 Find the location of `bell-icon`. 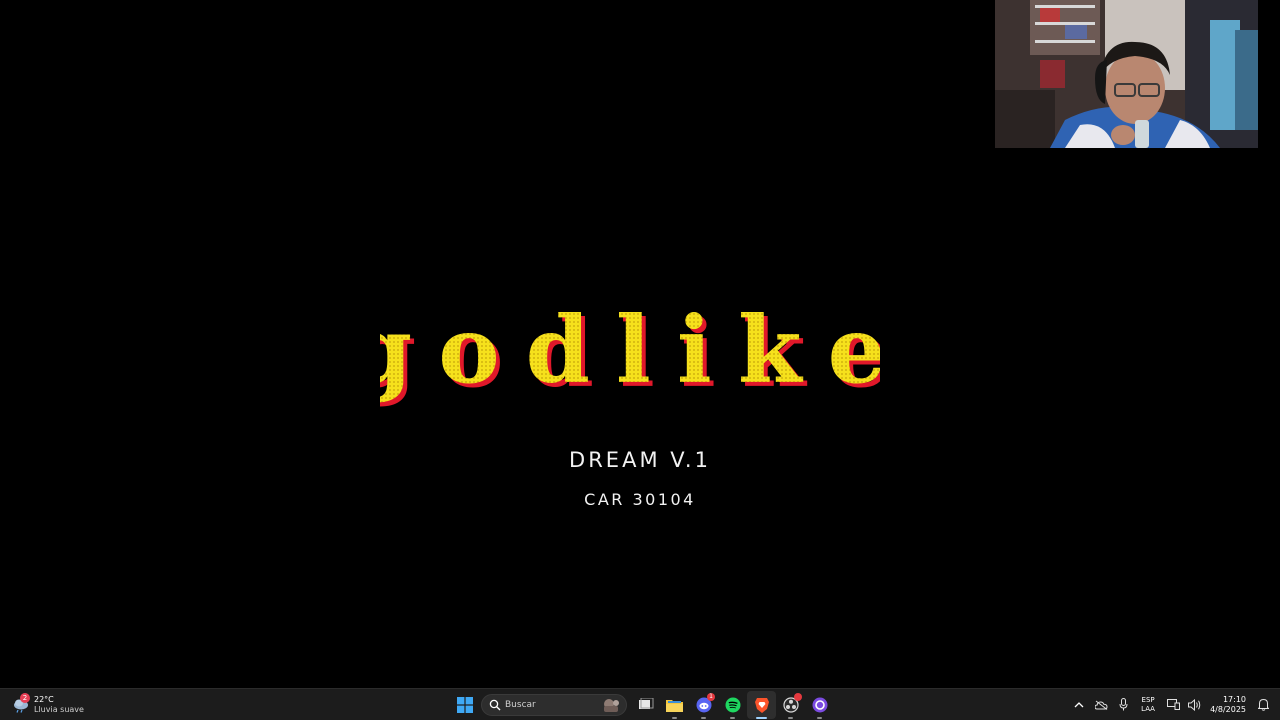

bell-icon is located at coordinates (1263, 704).